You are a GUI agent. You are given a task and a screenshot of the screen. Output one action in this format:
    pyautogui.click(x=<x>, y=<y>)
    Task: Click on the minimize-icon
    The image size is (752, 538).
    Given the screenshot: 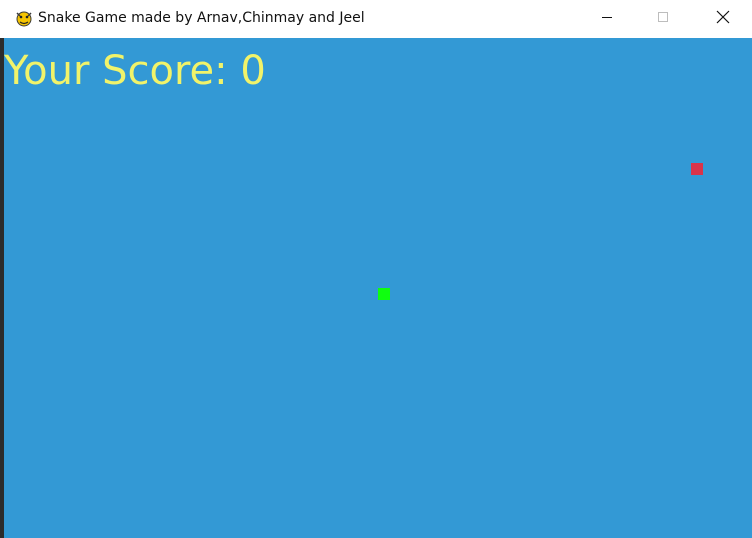 What is the action you would take?
    pyautogui.click(x=607, y=19)
    